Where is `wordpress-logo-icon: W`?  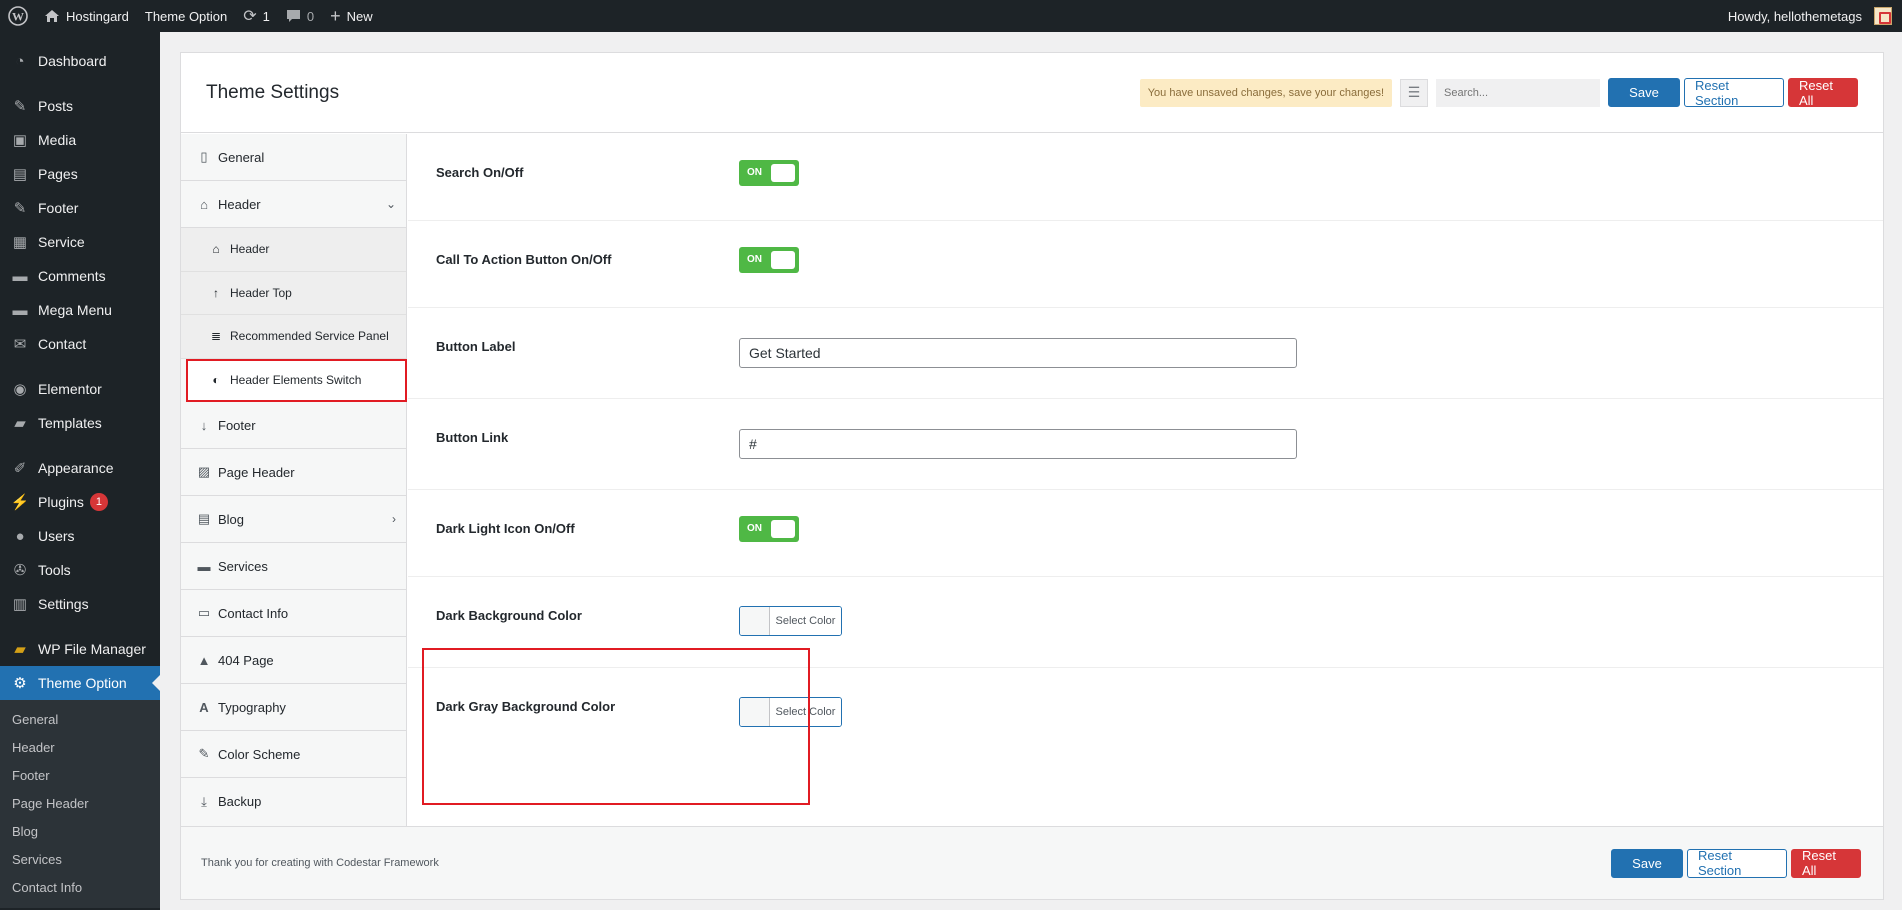
wordpress-logo-icon: W is located at coordinates (18, 16).